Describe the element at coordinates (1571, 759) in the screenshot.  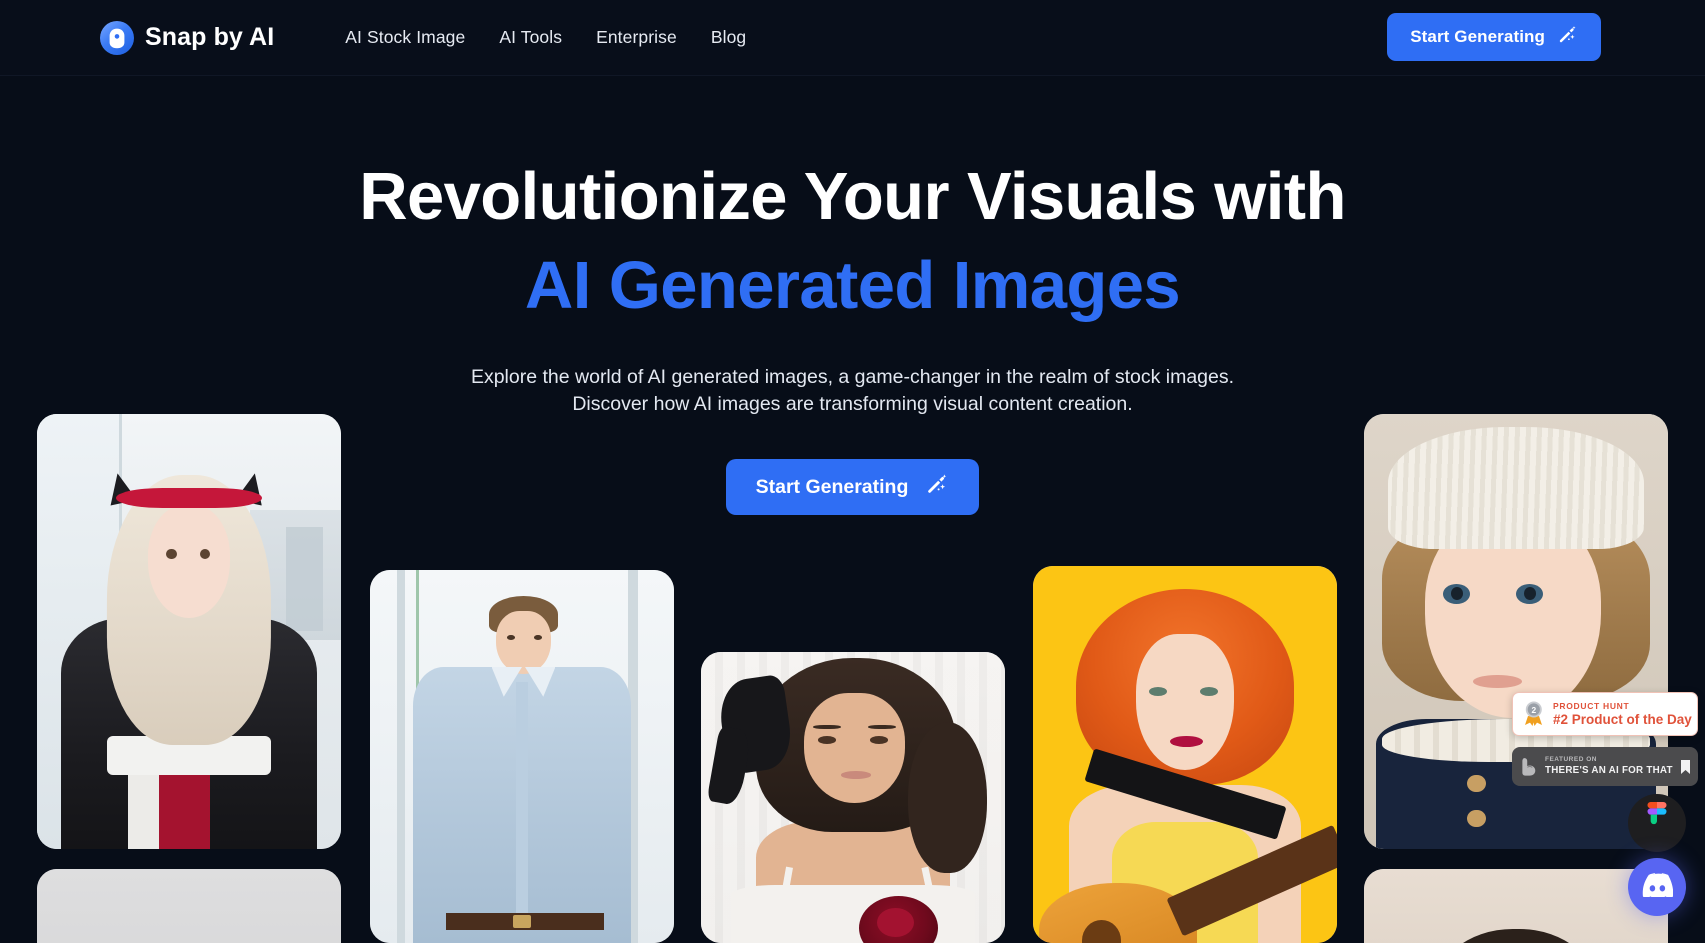
I see `taft-kicker: FEATURED ON` at that location.